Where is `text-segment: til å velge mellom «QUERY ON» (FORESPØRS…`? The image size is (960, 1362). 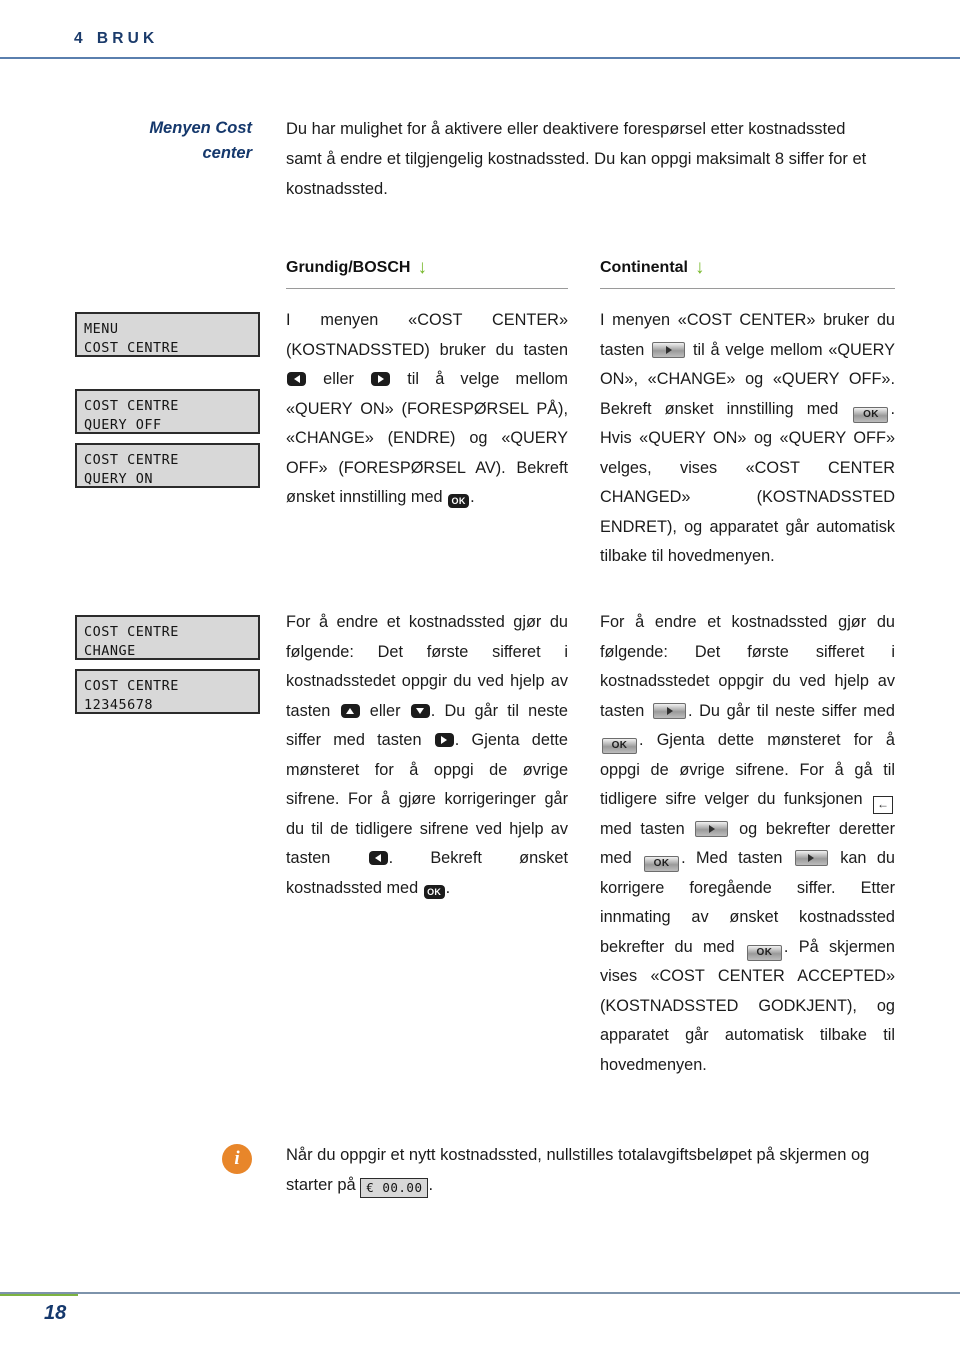 text-segment: til å velge mellom «QUERY ON» (FORESPØRS… is located at coordinates (427, 438).